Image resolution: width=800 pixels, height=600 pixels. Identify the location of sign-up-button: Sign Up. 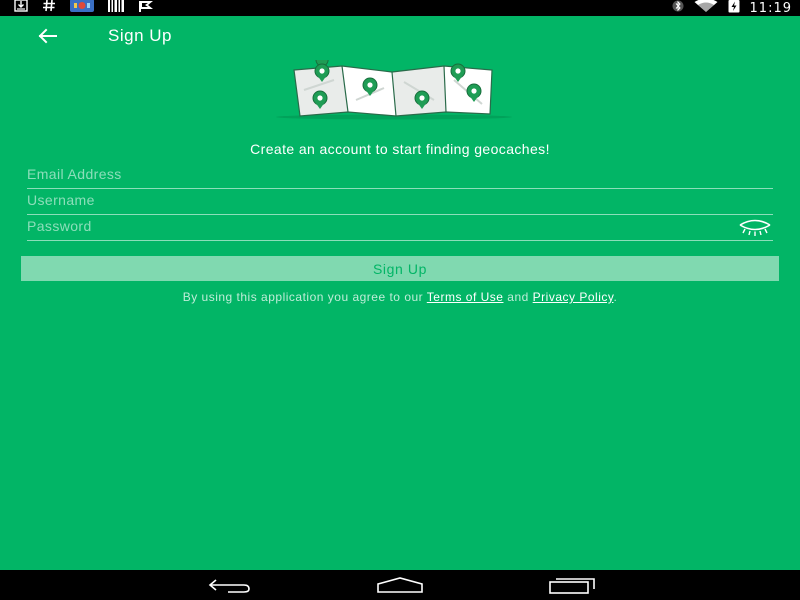
(400, 268).